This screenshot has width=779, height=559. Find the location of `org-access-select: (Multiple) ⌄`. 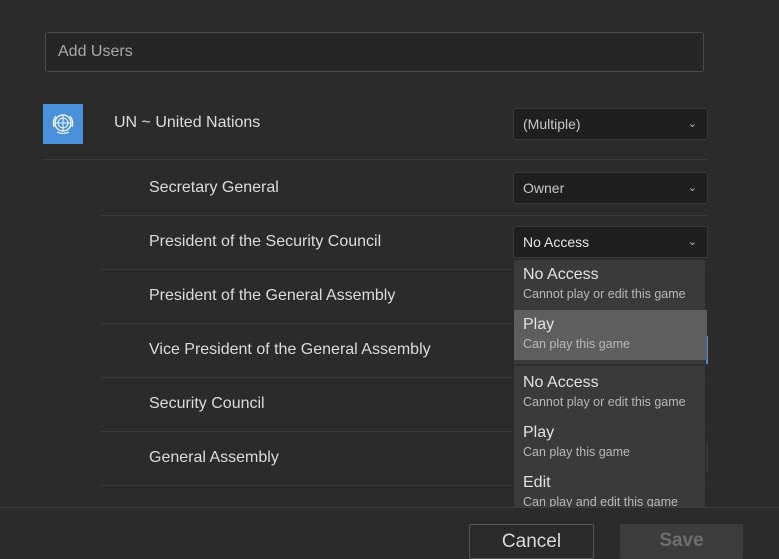

org-access-select: (Multiple) ⌄ is located at coordinates (610, 124).